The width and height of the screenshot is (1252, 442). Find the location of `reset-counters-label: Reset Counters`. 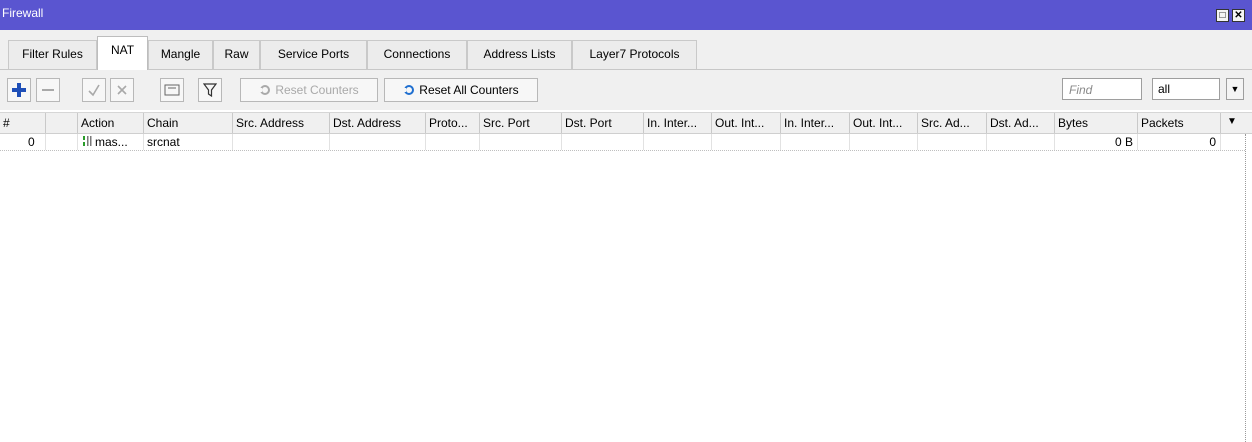

reset-counters-label: Reset Counters is located at coordinates (317, 90).